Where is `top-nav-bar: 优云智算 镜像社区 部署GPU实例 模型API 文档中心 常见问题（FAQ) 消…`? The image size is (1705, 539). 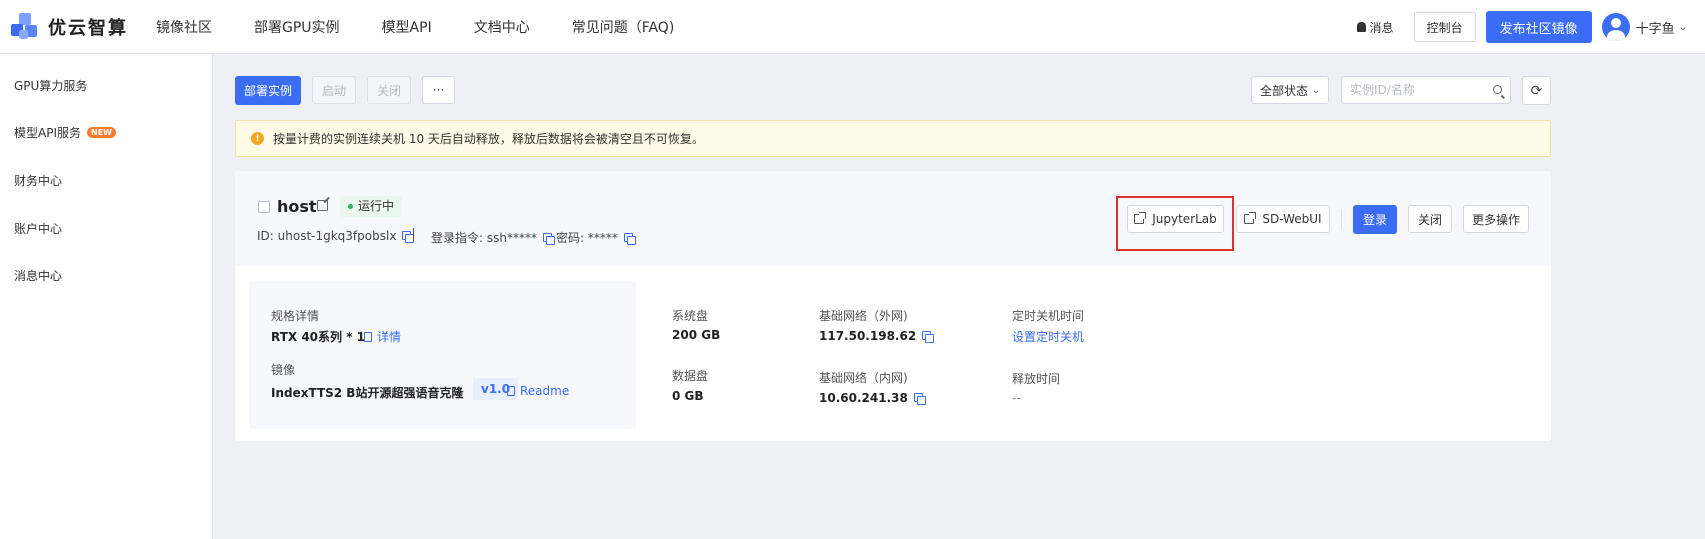 top-nav-bar: 优云智算 镜像社区 部署GPU实例 模型API 文档中心 常见问题（FAQ) 消… is located at coordinates (852, 27).